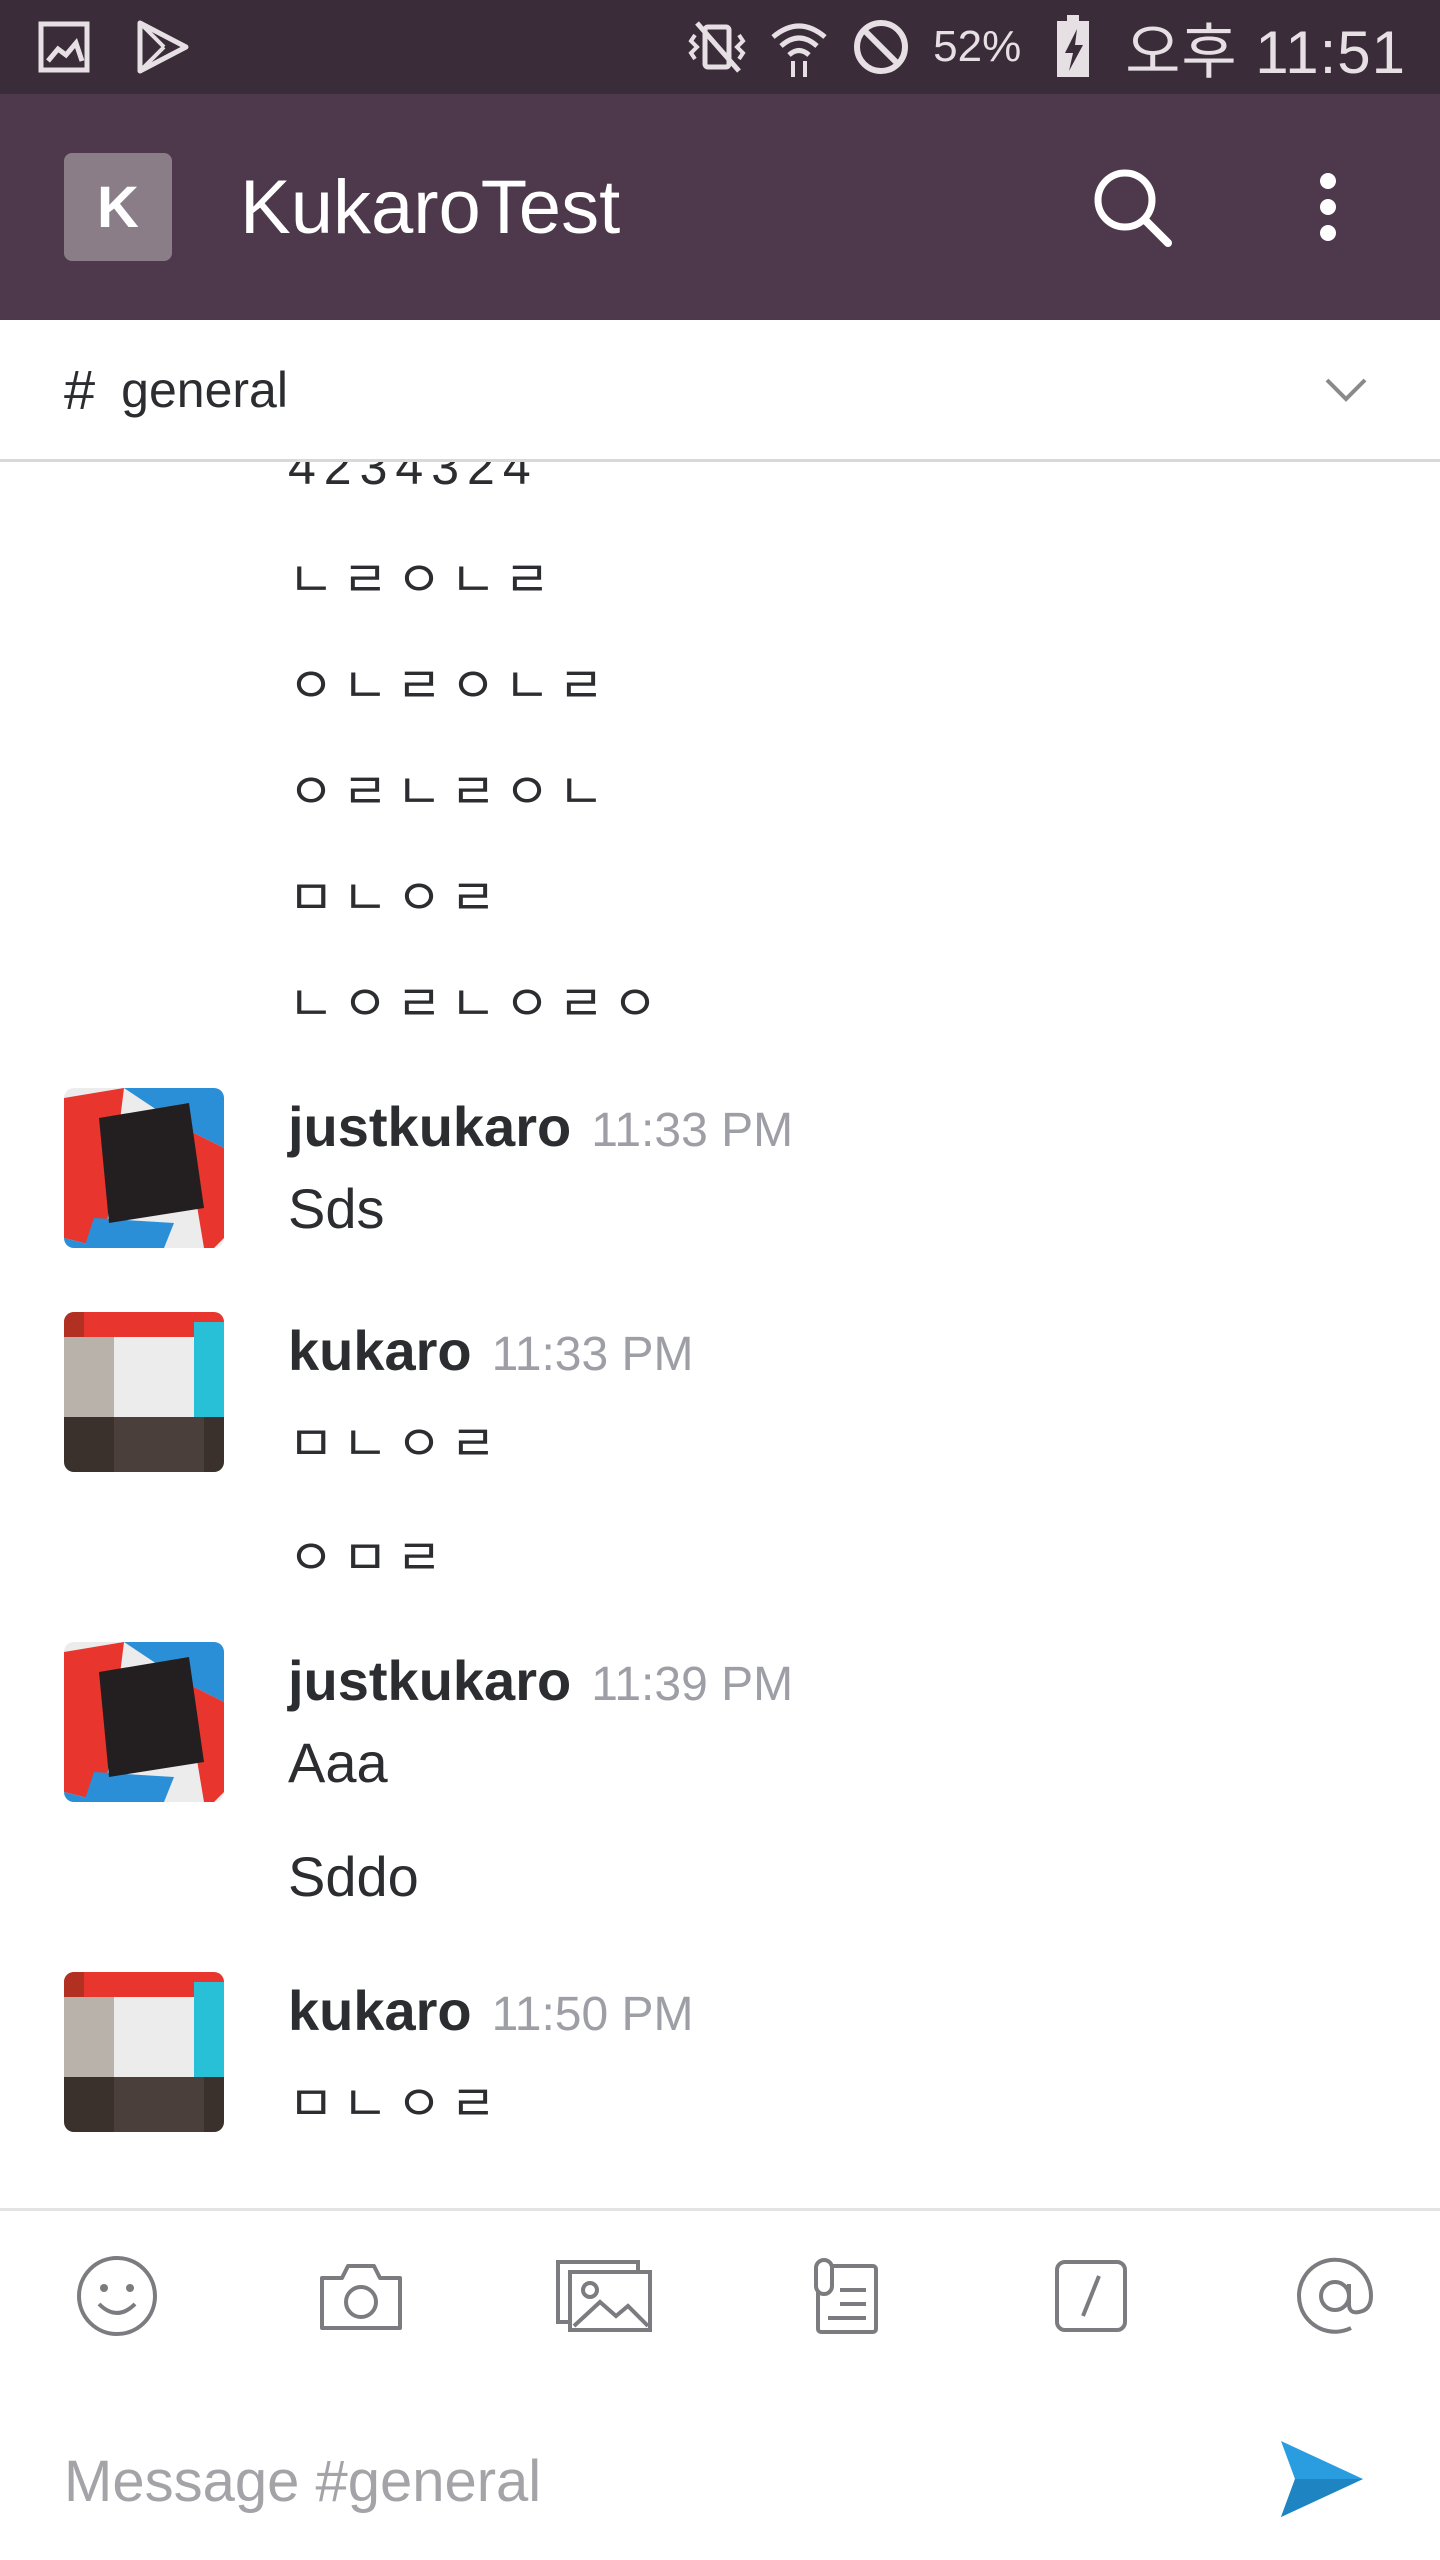 The width and height of the screenshot is (1440, 2560). I want to click on photo-button, so click(604, 2296).